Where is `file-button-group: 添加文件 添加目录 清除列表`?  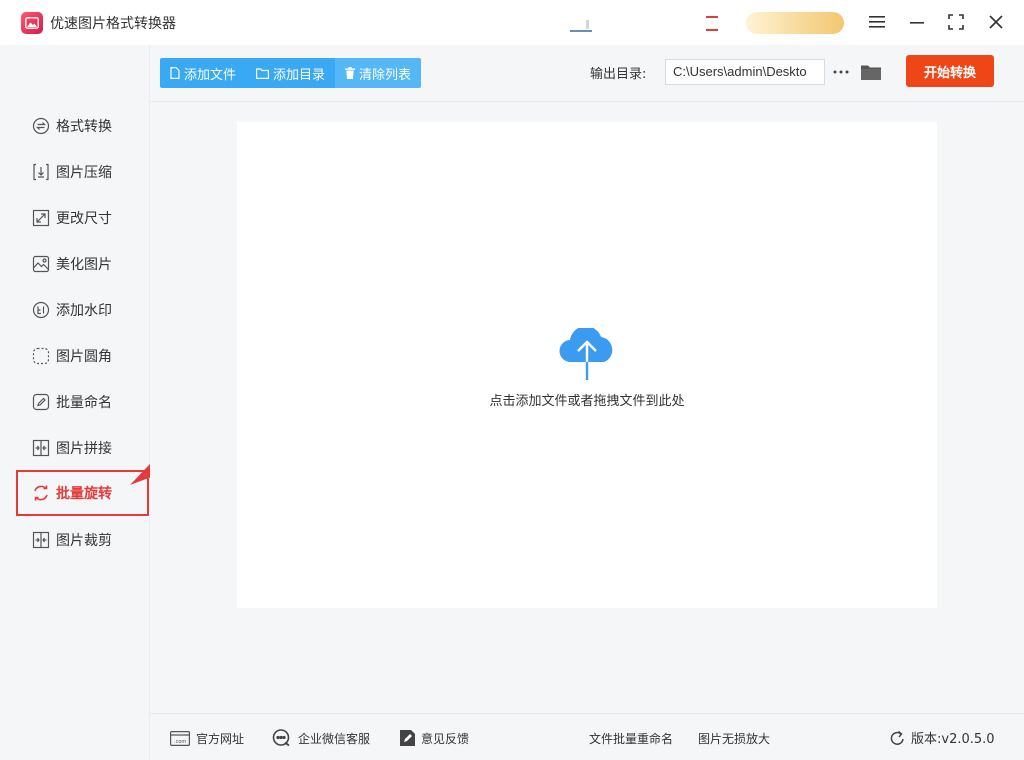 file-button-group: 添加文件 添加目录 清除列表 is located at coordinates (291, 73).